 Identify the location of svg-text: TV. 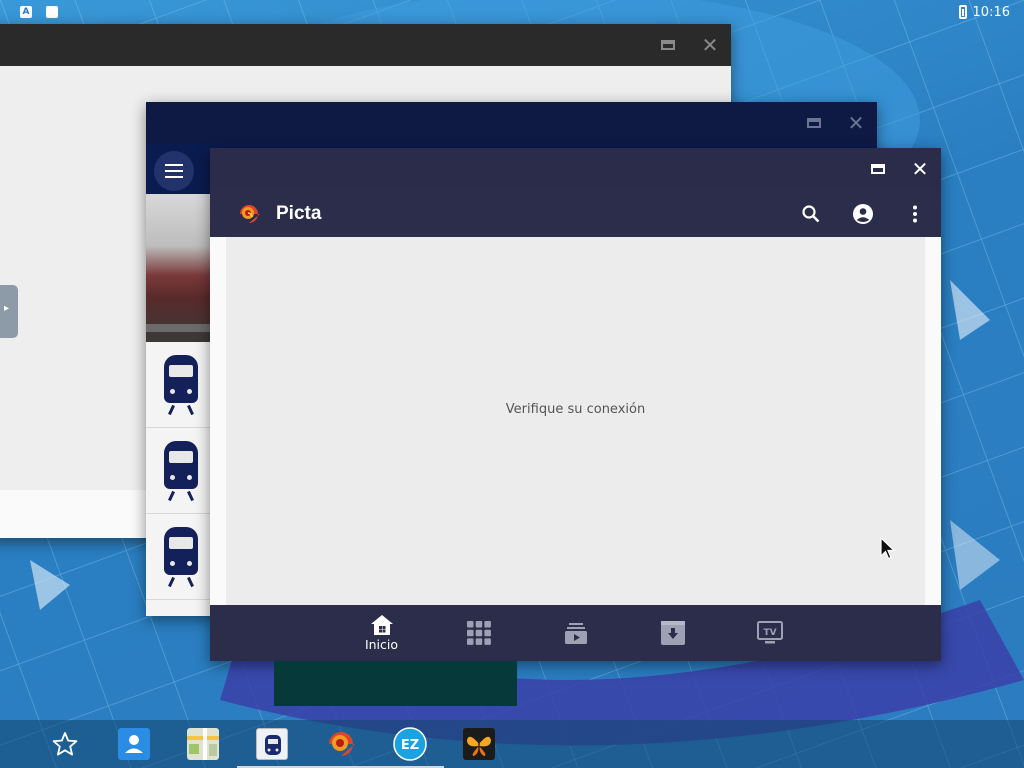
(769, 633).